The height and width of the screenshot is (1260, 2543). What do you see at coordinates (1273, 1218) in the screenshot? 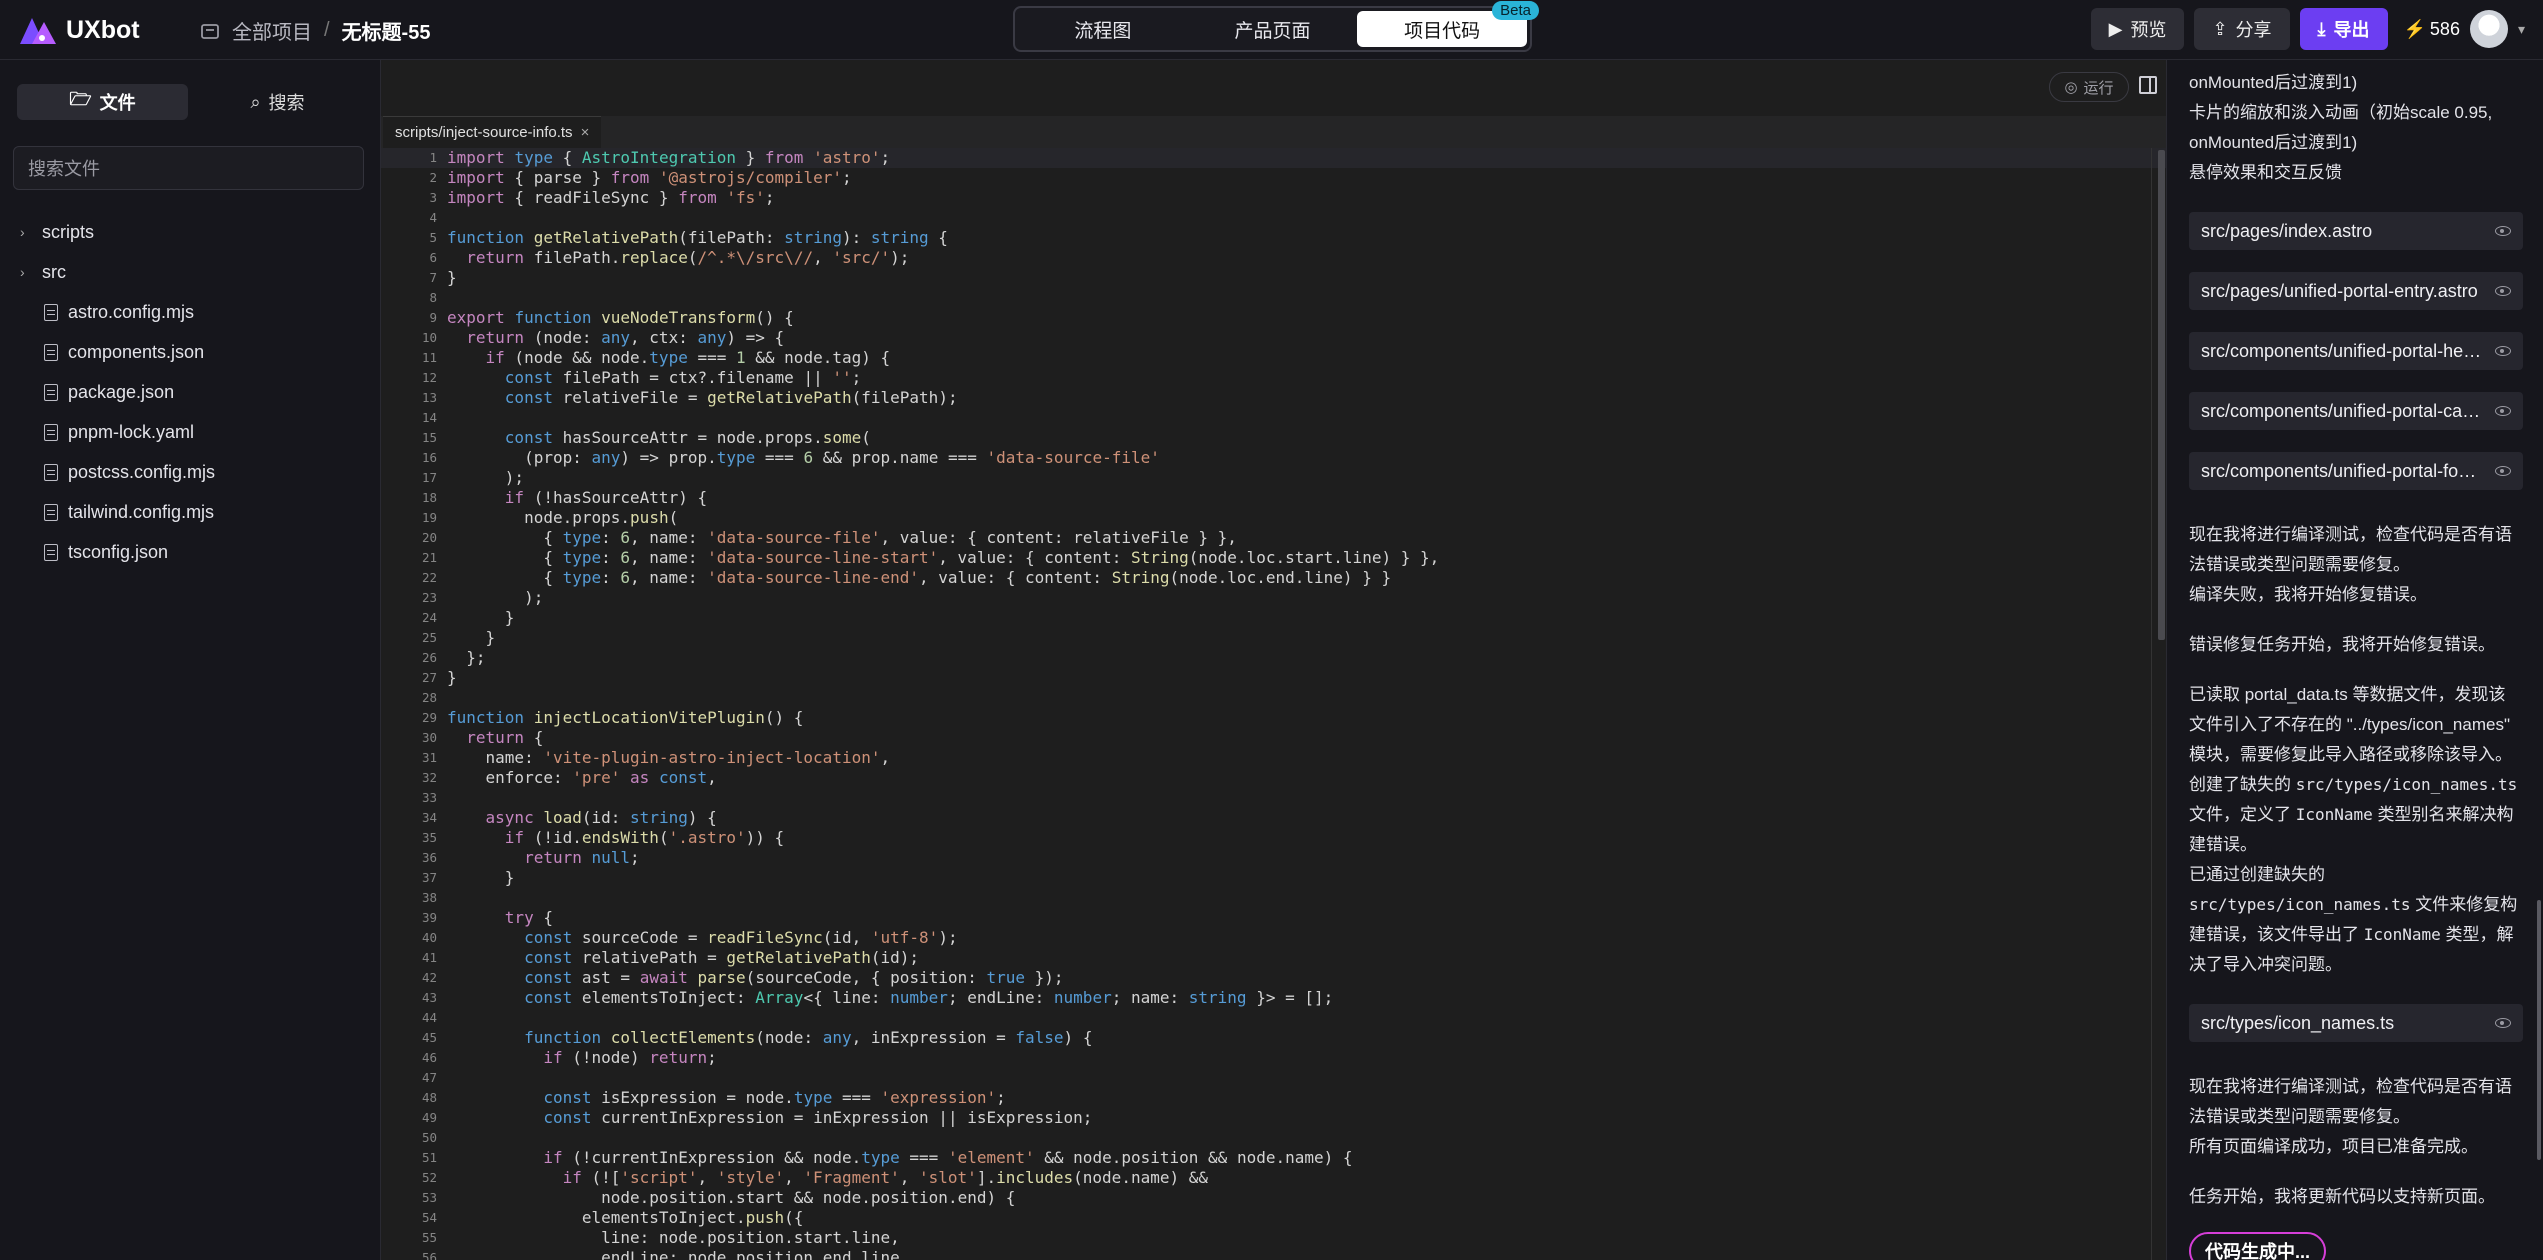
I see `code-line: 54 elementsToInject.push({` at bounding box center [1273, 1218].